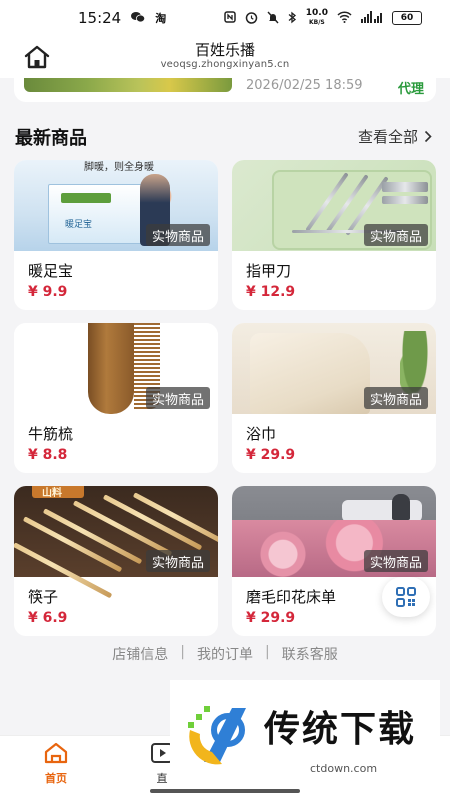 This screenshot has height=800, width=450. What do you see at coordinates (51, 138) in the screenshot?
I see `section-title: 最新商品` at bounding box center [51, 138].